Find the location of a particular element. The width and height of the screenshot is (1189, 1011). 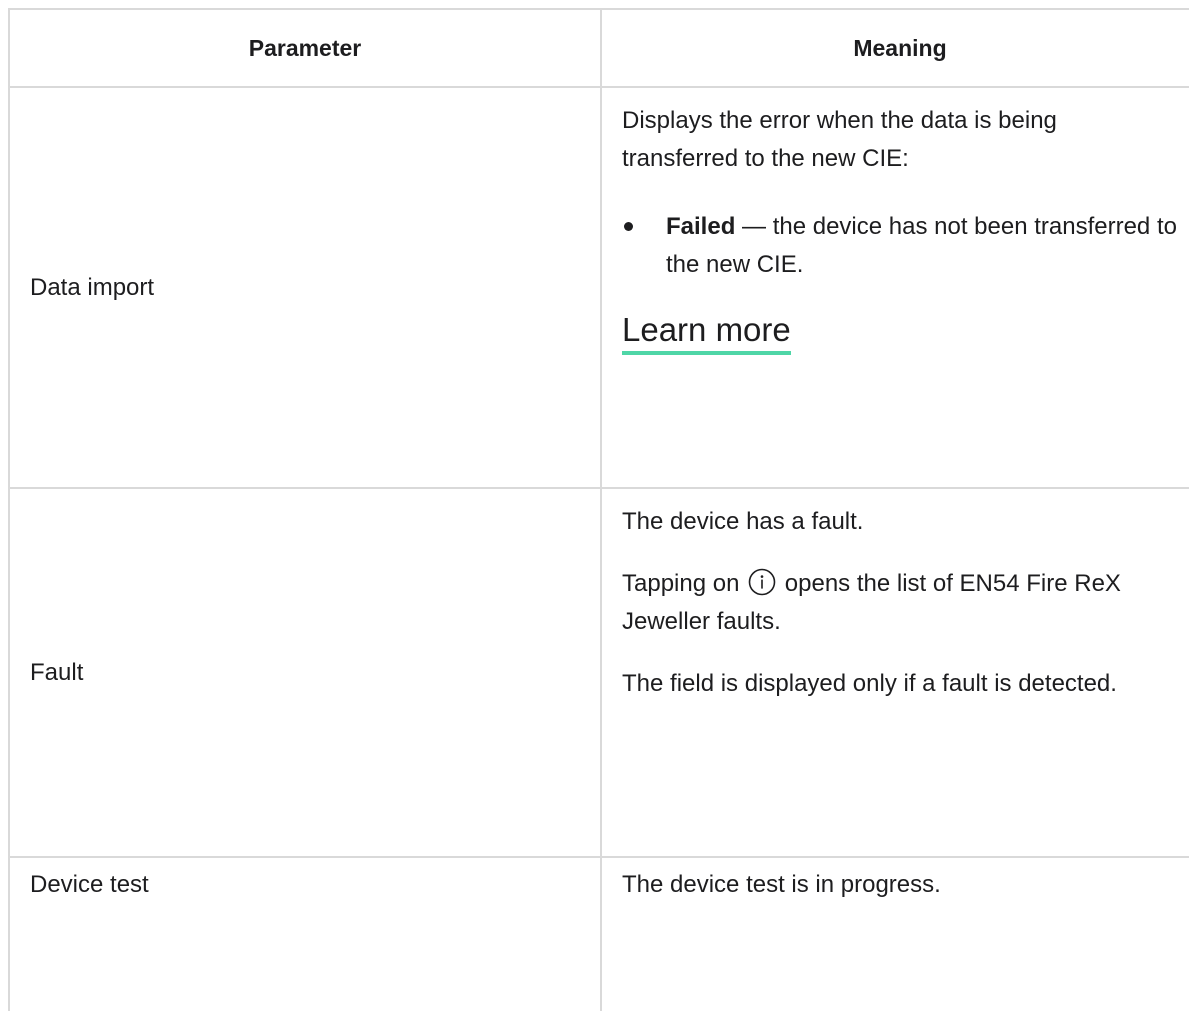

table-header-row: Parameter Meaning is located at coordinates (599, 48).